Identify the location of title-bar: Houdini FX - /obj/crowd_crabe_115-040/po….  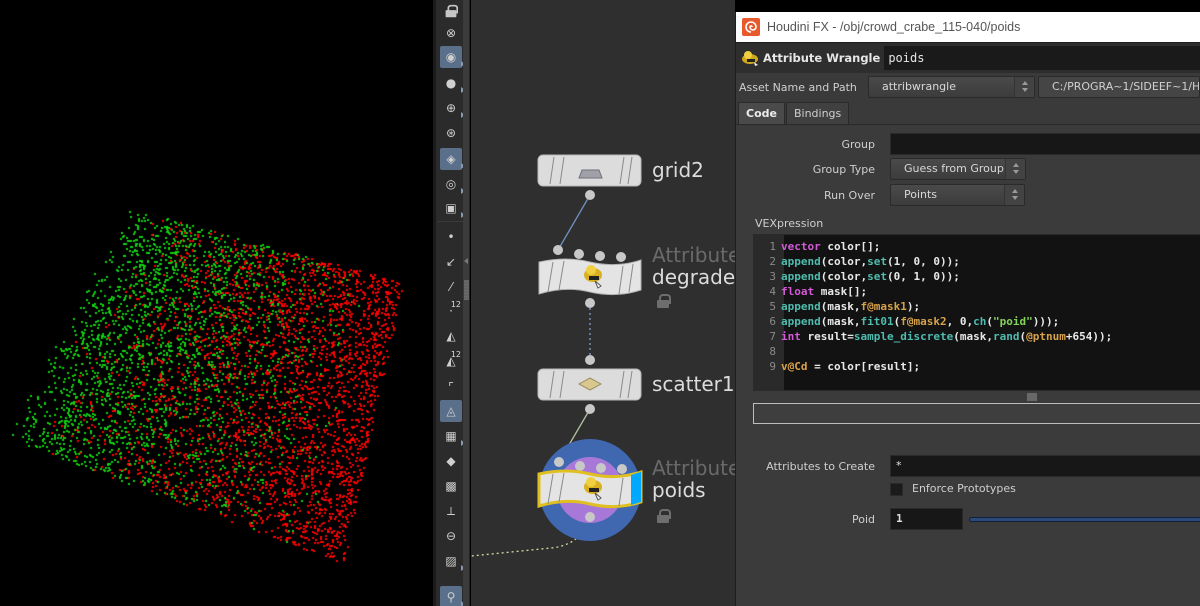
(968, 27).